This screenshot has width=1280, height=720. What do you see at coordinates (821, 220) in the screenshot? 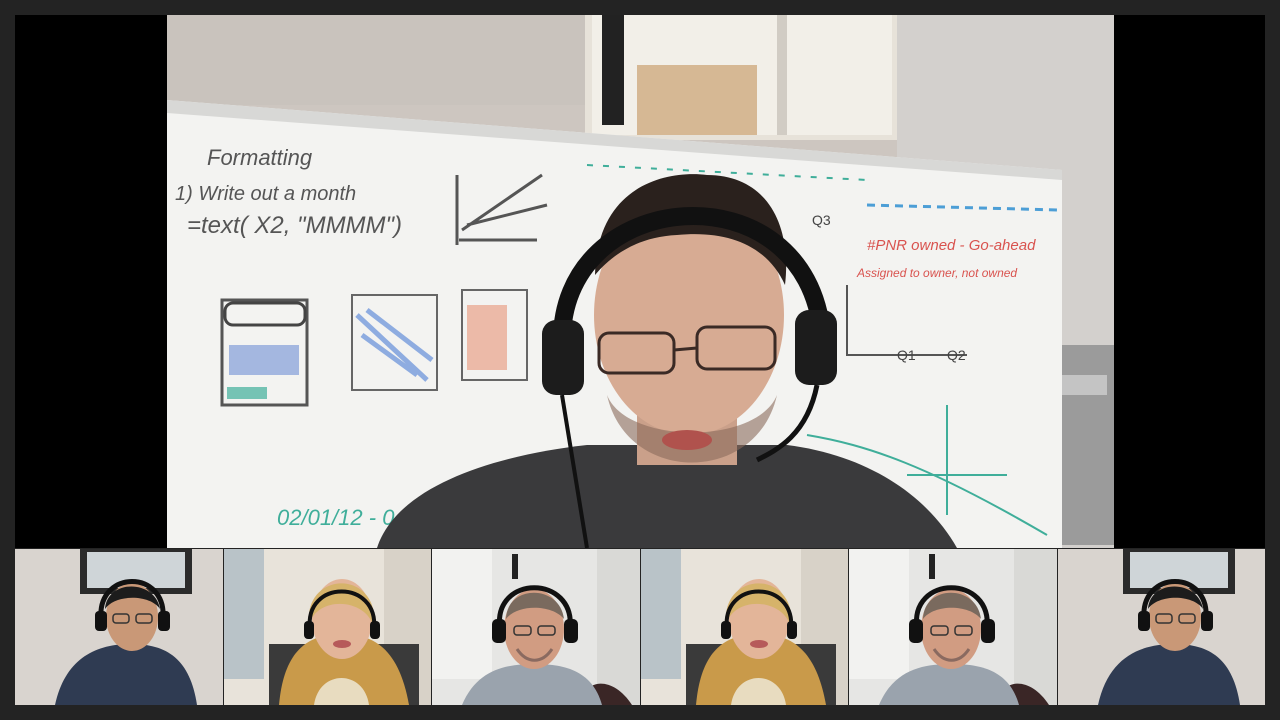
I see `wb-q3: Q3` at bounding box center [821, 220].